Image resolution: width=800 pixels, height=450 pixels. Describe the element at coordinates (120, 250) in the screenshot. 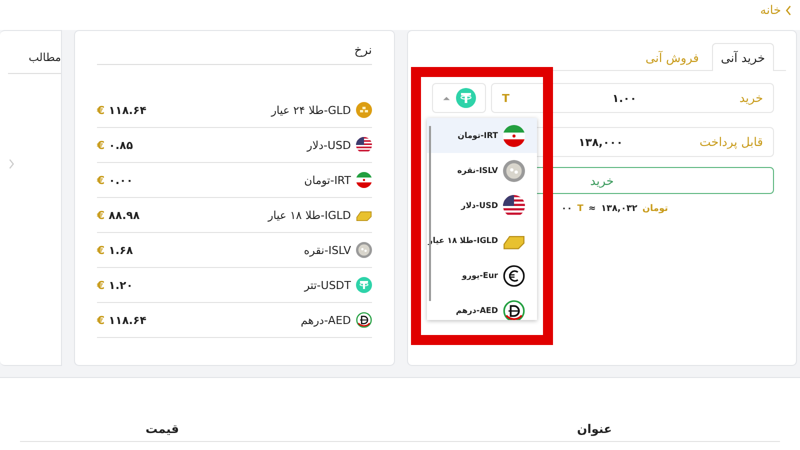

I see `price-text: ۱.۶۸` at that location.